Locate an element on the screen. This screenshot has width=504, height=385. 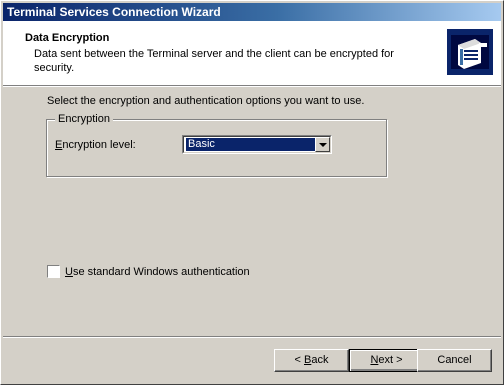
encryption-level-select-field: Basic is located at coordinates (257, 144).